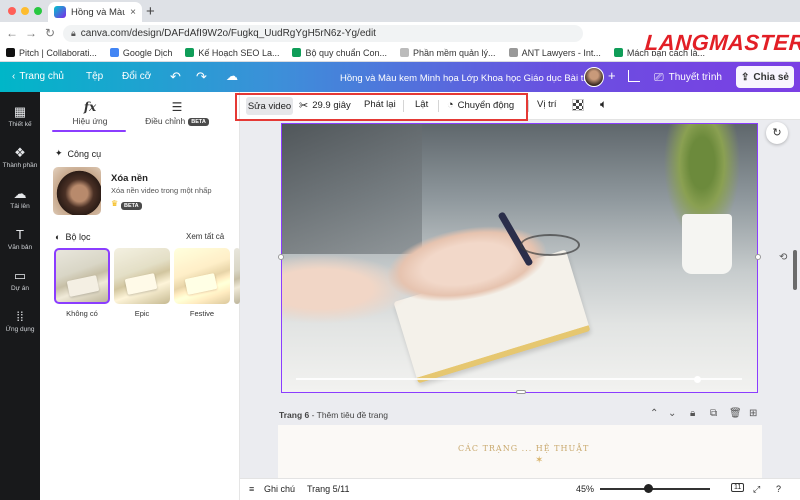 The width and height of the screenshot is (800, 500). What do you see at coordinates (82, 313) in the screenshot?
I see `filter-label: Không có` at bounding box center [82, 313].